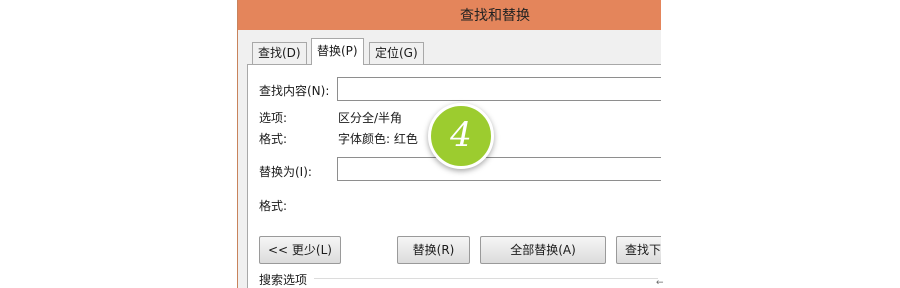 This screenshot has width=900, height=288. I want to click on tab-find: 查找(D), so click(279, 53).